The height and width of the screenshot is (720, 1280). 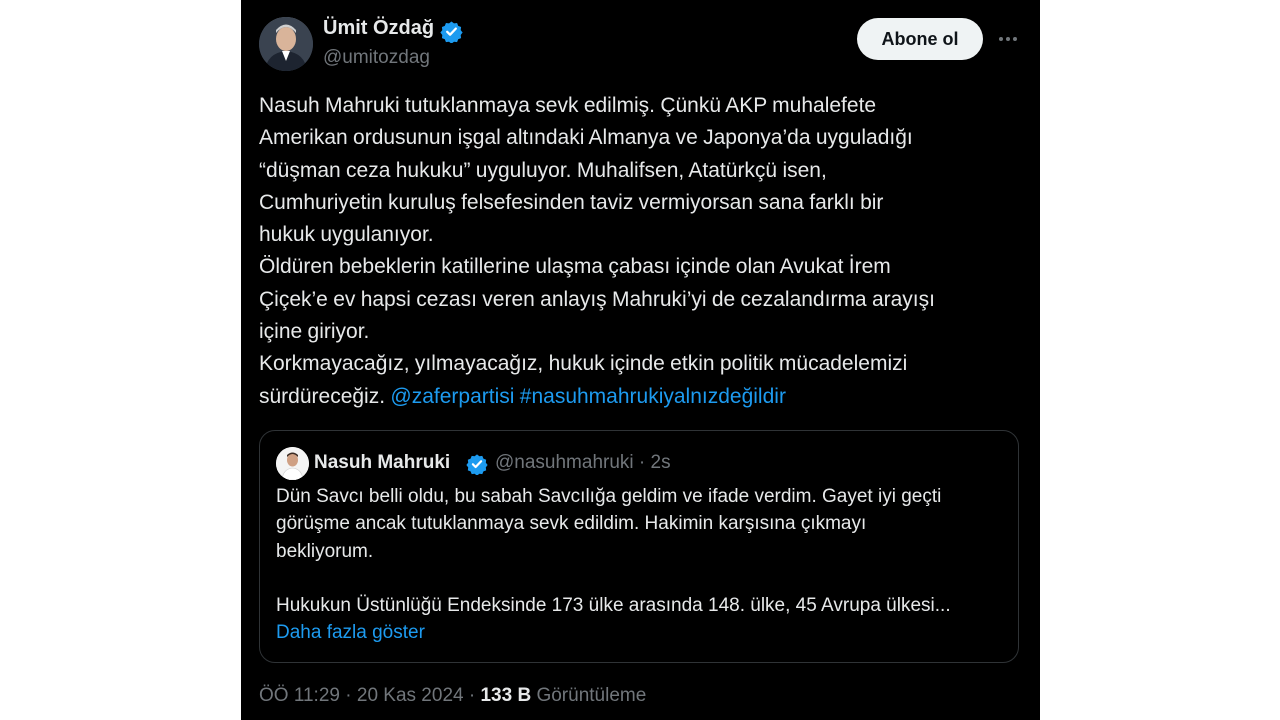 I want to click on quote-author-avatar, so click(x=292, y=463).